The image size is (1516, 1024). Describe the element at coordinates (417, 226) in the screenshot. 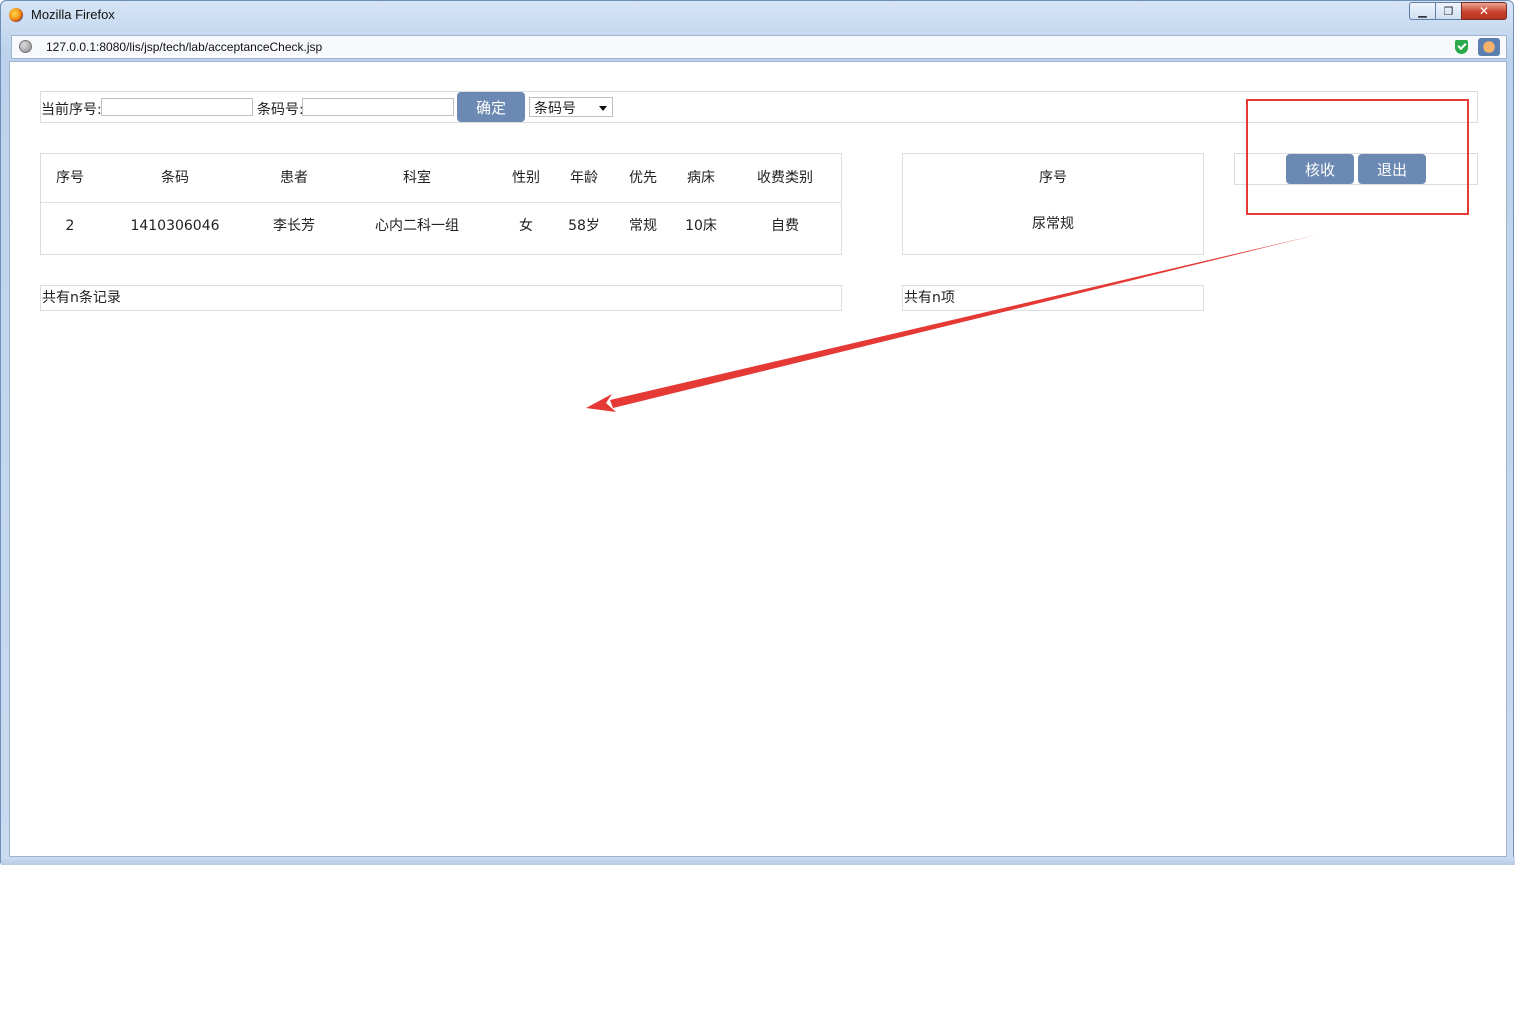

I see `cell-department: 心内二科一组` at that location.